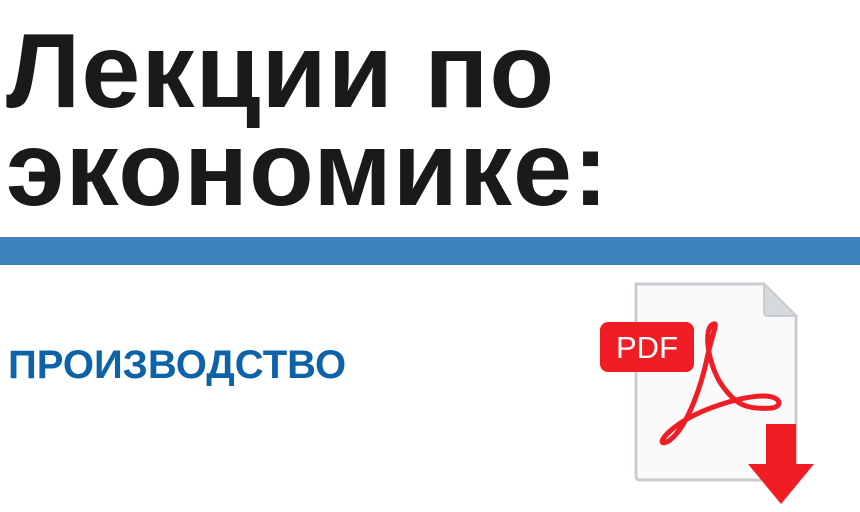 The image size is (860, 512). Describe the element at coordinates (430, 251) in the screenshot. I see `divider-bar` at that location.